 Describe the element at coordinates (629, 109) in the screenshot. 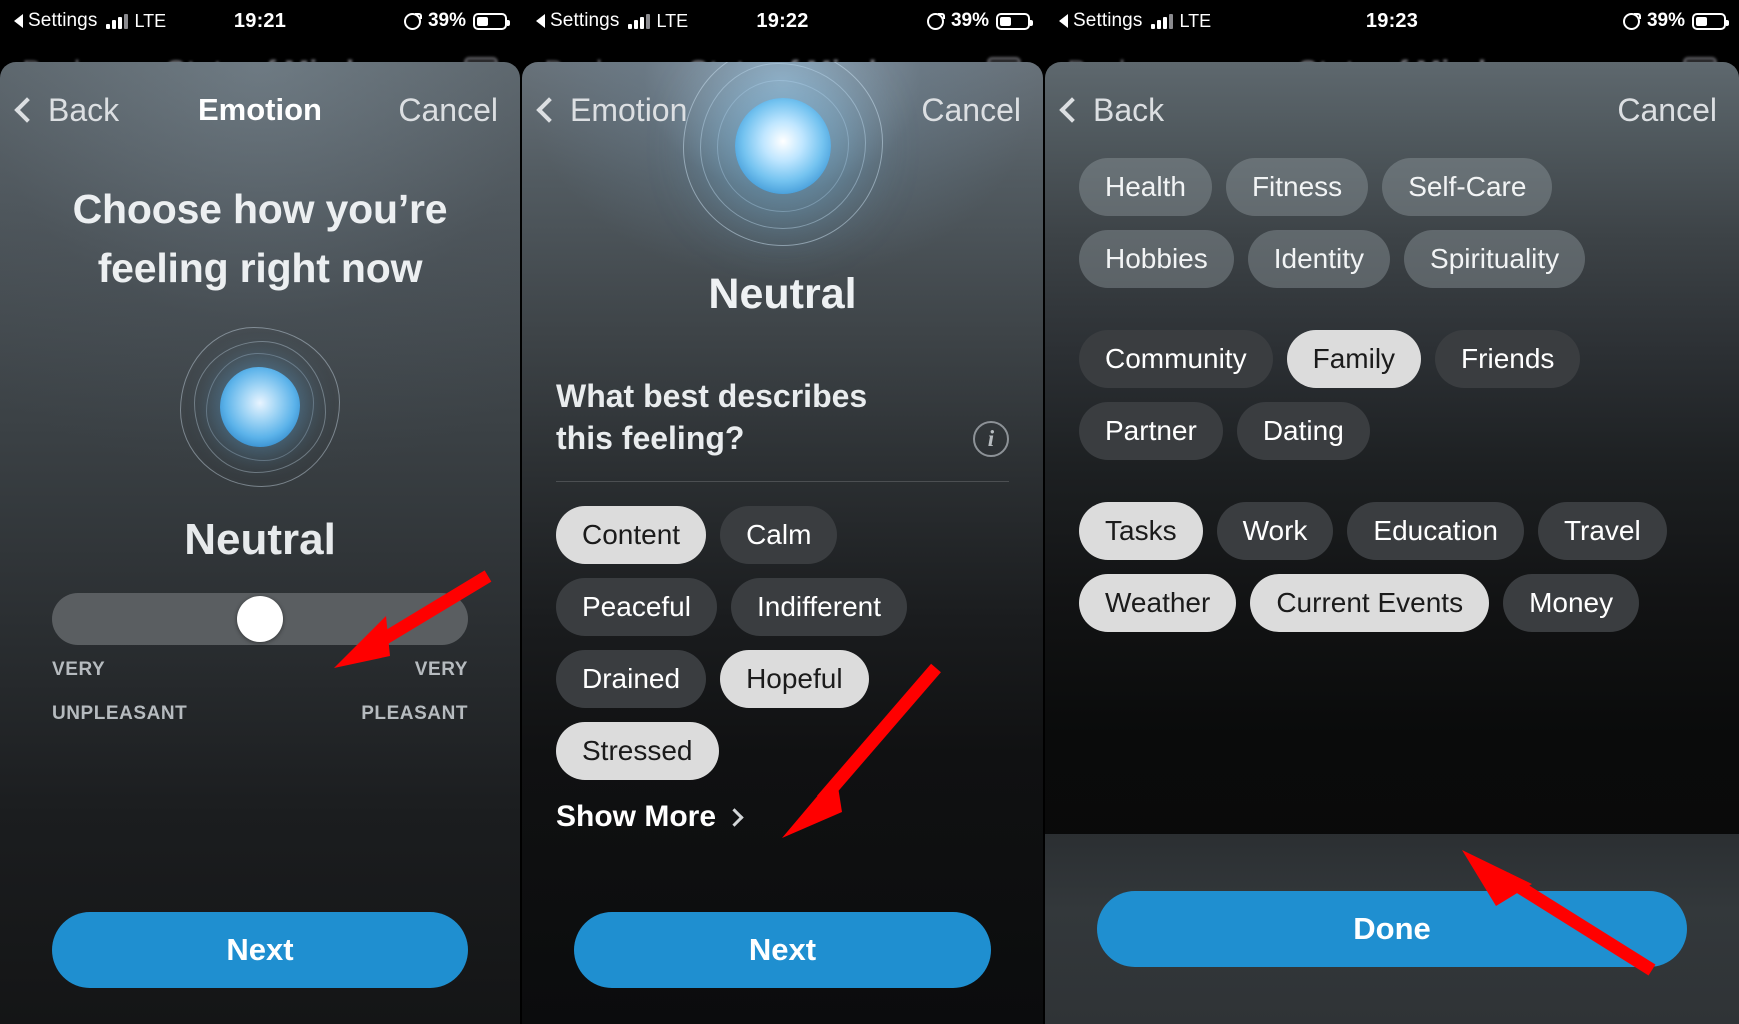

I see `back-label: Emotion` at that location.